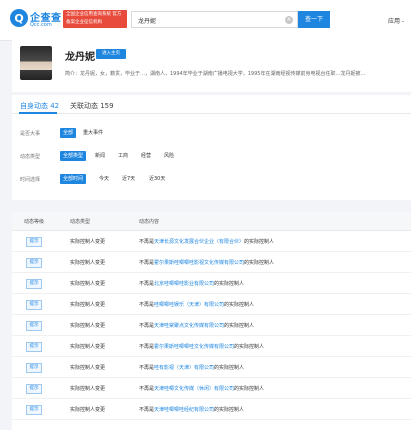  Describe the element at coordinates (93, 133) in the screenshot. I see `filter-option-major: 重大事件` at that location.